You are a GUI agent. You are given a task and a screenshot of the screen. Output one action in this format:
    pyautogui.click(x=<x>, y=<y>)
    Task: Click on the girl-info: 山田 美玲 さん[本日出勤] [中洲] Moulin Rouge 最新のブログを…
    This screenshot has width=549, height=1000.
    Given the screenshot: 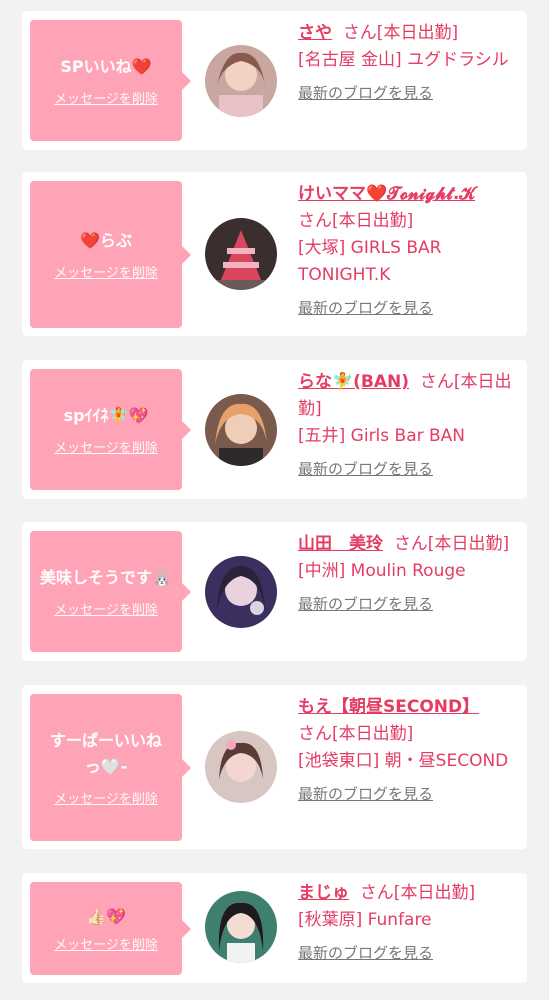 What is the action you would take?
    pyautogui.click(x=408, y=574)
    